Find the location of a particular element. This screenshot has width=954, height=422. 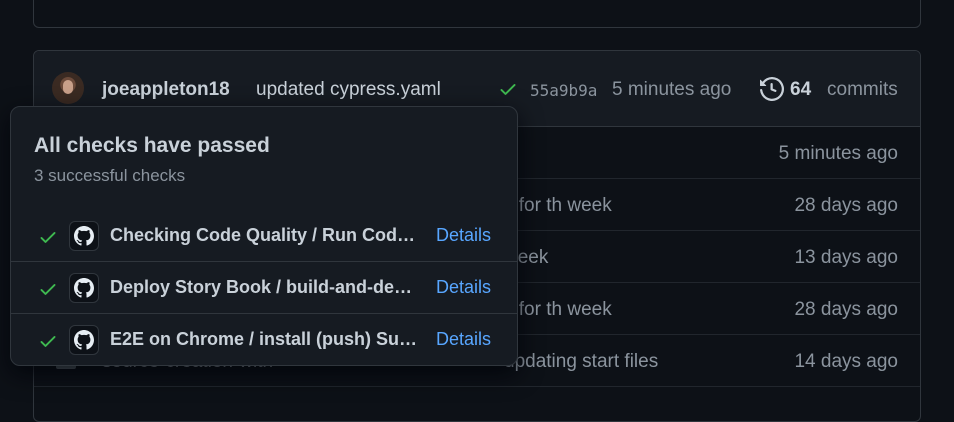

file-commit-time: 13 days ago is located at coordinates (846, 257).